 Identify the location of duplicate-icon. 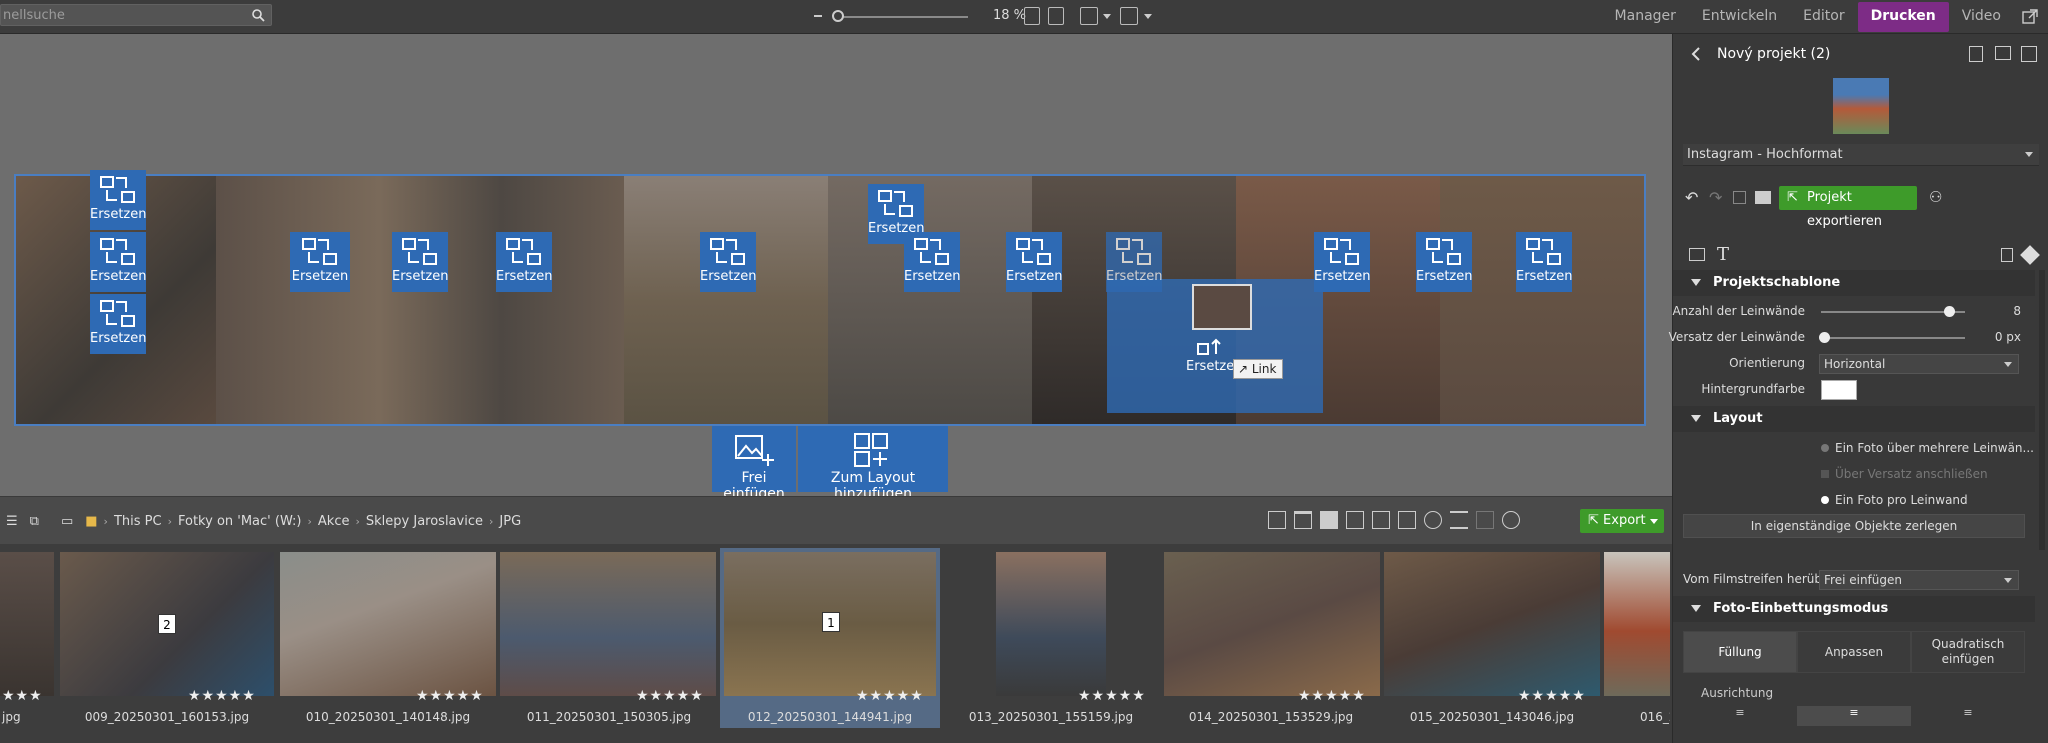
(1381, 520).